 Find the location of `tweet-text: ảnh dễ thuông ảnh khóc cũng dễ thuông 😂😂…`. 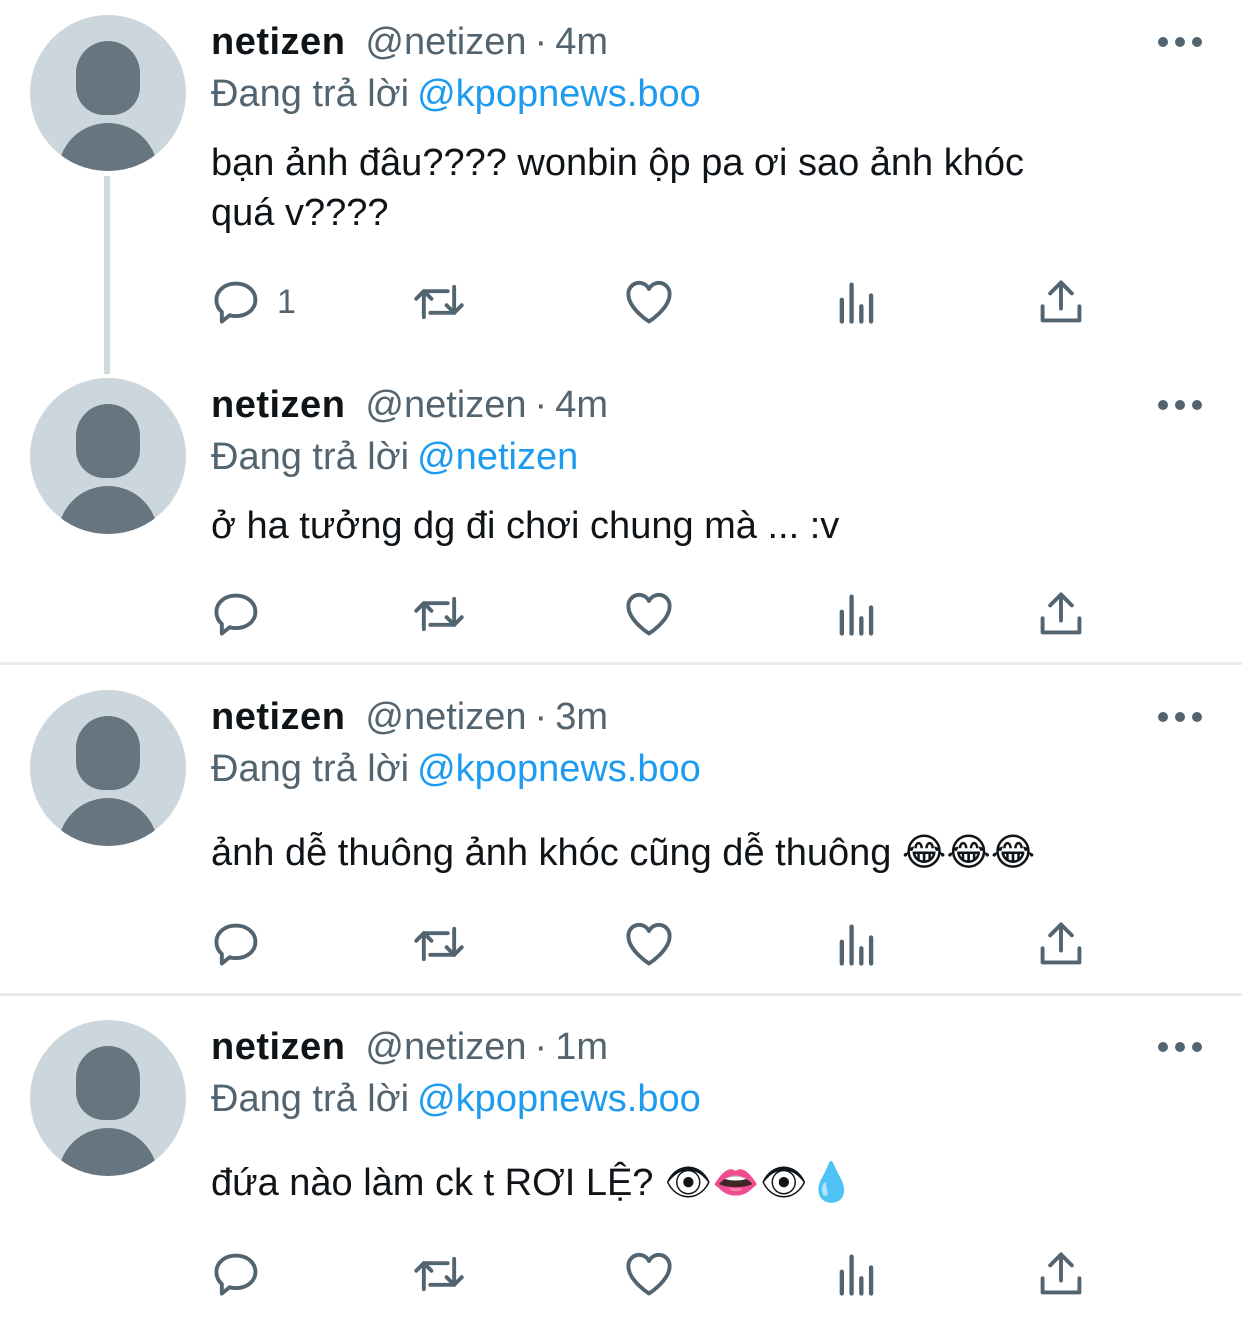

tweet-text: ảnh dễ thuông ảnh khóc cũng dễ thuông 😂😂… is located at coordinates (691, 853).